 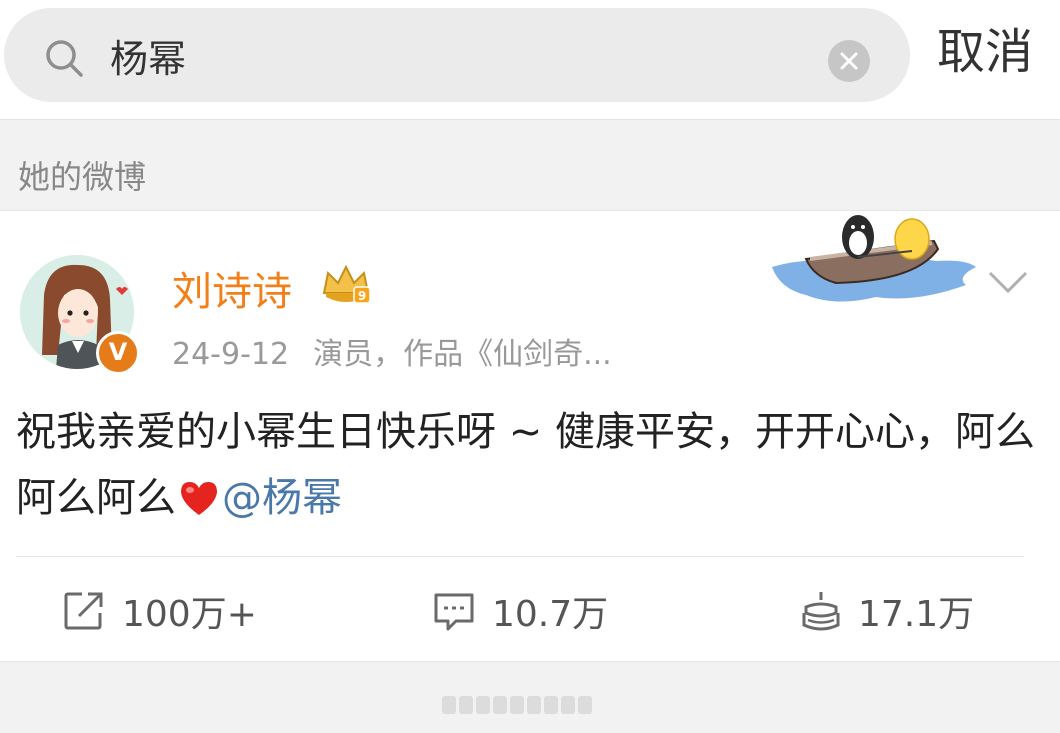 I want to click on comment-icon, so click(x=454, y=612).